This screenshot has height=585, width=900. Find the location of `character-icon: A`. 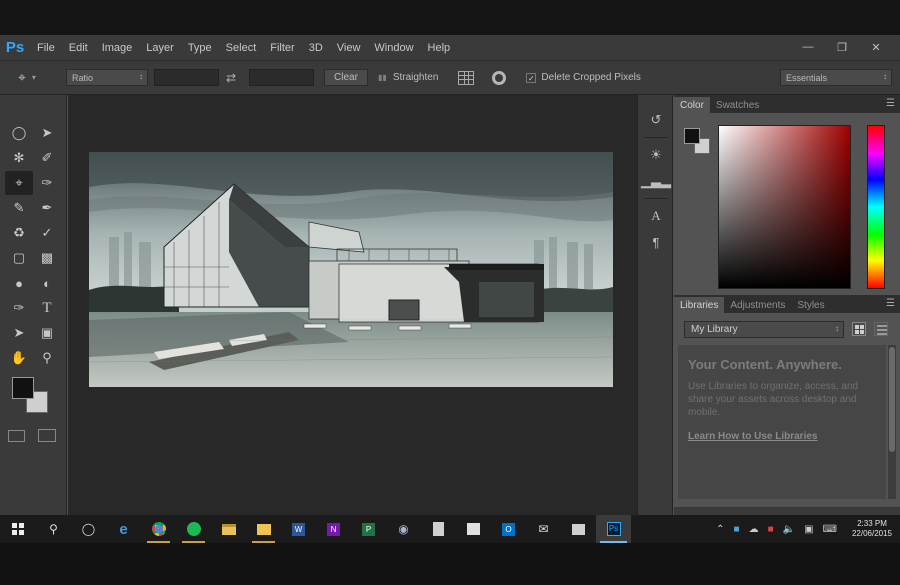

character-icon: A is located at coordinates (656, 216).